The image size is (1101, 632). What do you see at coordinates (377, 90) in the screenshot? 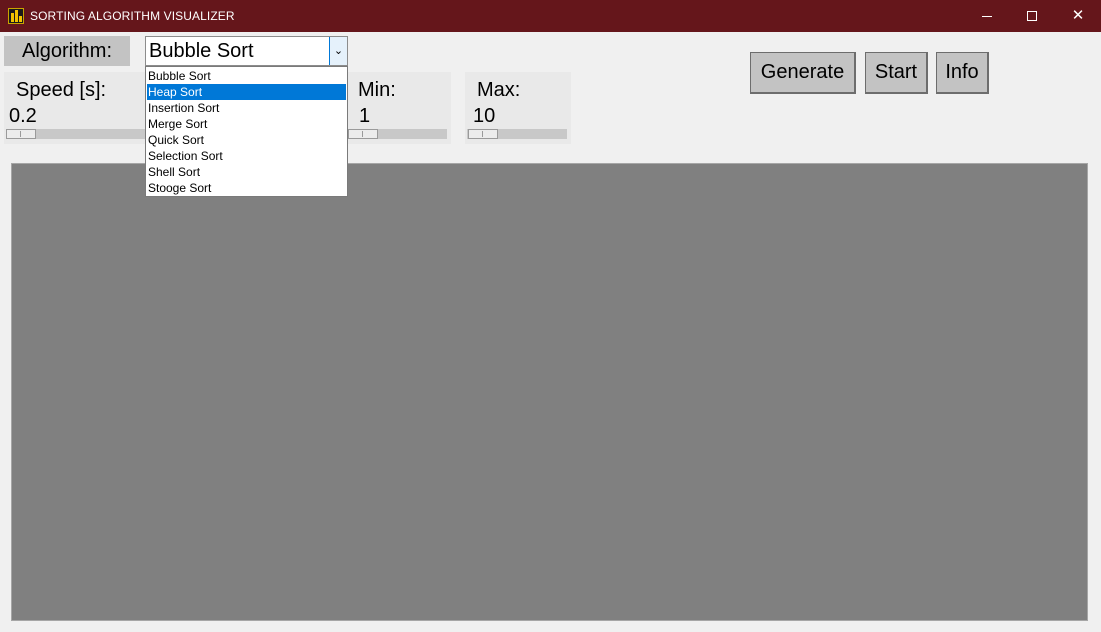
I see `min-label: Min:` at bounding box center [377, 90].